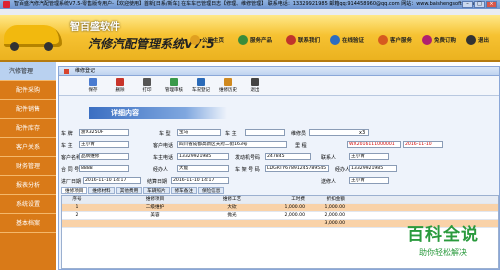 This screenshot has width=500, height=270. I want to click on customer-label: 客户名称, so click(71, 158).